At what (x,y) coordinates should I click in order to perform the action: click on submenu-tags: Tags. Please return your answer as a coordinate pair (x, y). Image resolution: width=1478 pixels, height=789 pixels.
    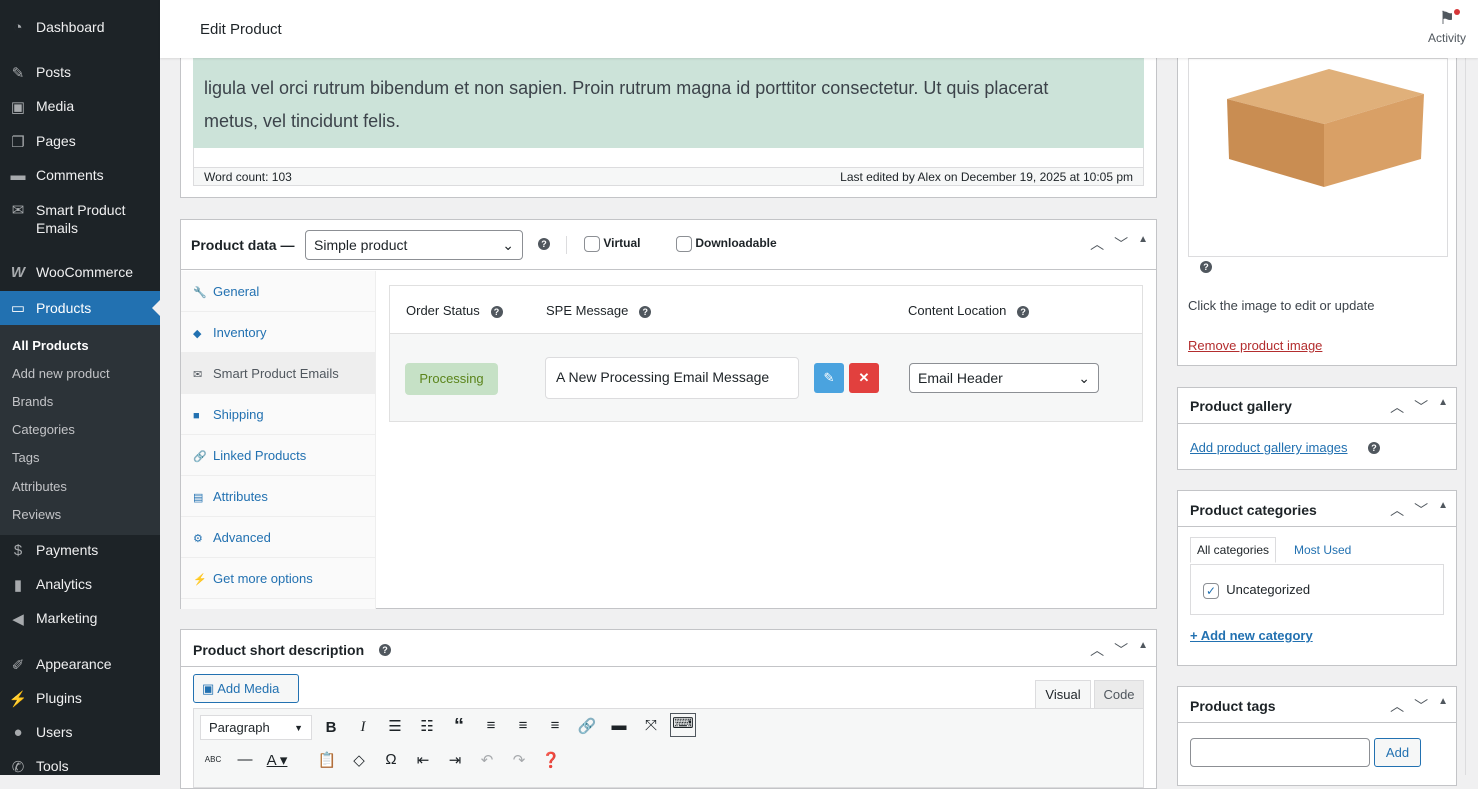
    Looking at the image, I should click on (25, 457).